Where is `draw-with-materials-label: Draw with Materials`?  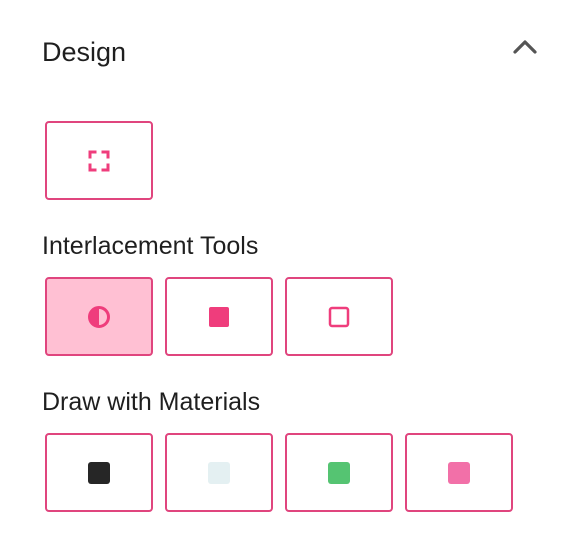 draw-with-materials-label: Draw with Materials is located at coordinates (151, 402).